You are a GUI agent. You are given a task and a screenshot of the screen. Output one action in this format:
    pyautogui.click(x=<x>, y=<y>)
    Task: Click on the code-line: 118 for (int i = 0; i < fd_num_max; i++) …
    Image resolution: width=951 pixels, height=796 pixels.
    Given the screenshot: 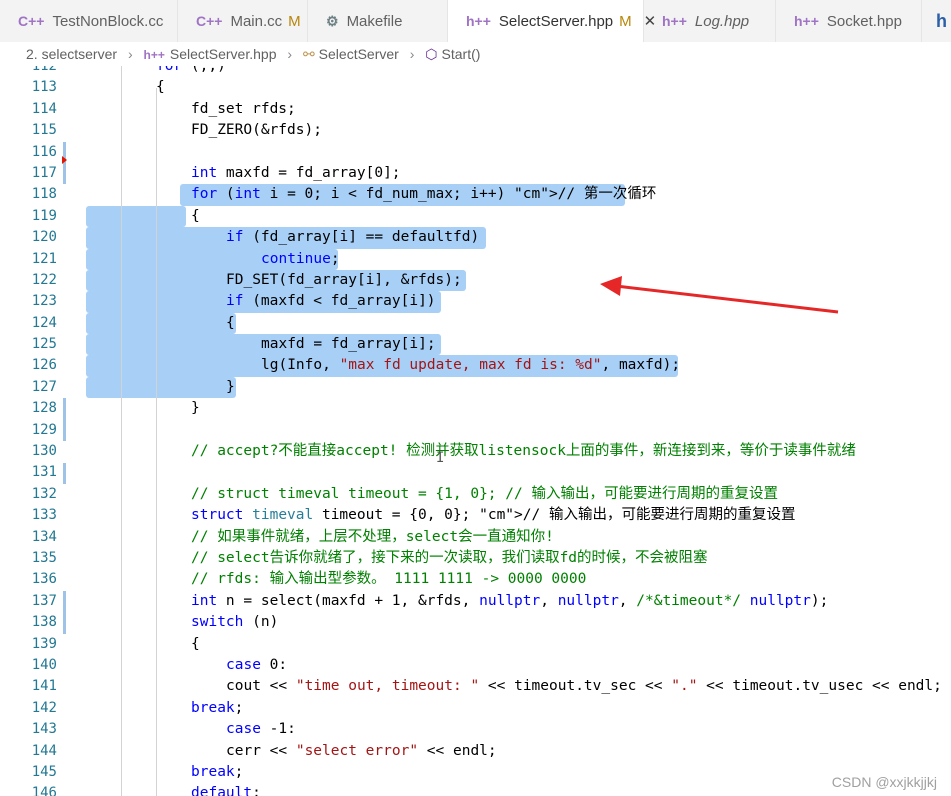 What is the action you would take?
    pyautogui.click(x=475, y=195)
    